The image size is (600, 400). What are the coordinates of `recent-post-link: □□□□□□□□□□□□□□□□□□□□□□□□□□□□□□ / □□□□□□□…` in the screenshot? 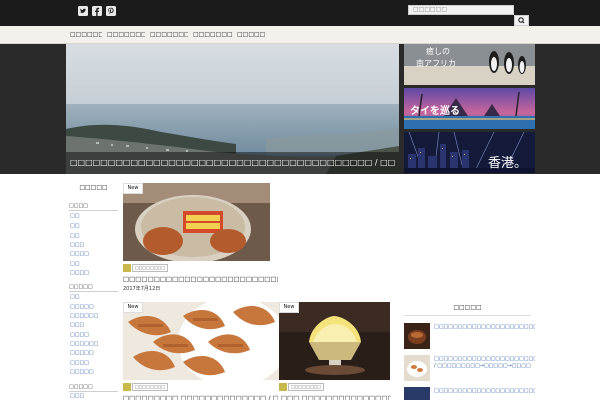 It's located at (505, 363).